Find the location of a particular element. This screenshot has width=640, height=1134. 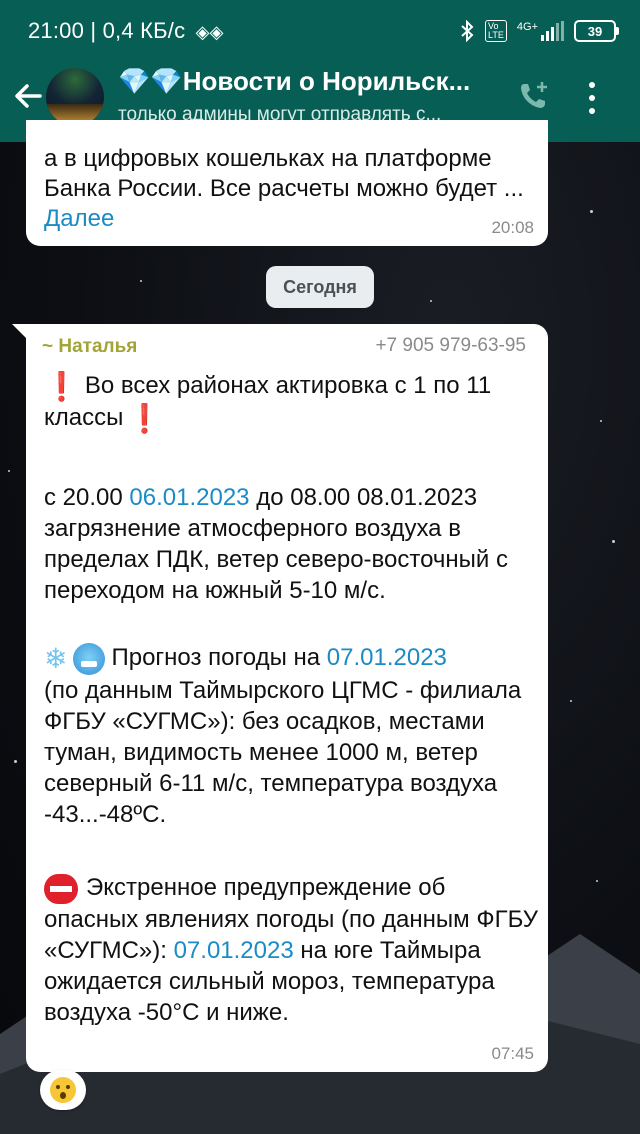

sender-phone: +7 905 979-63-95 is located at coordinates (450, 346).